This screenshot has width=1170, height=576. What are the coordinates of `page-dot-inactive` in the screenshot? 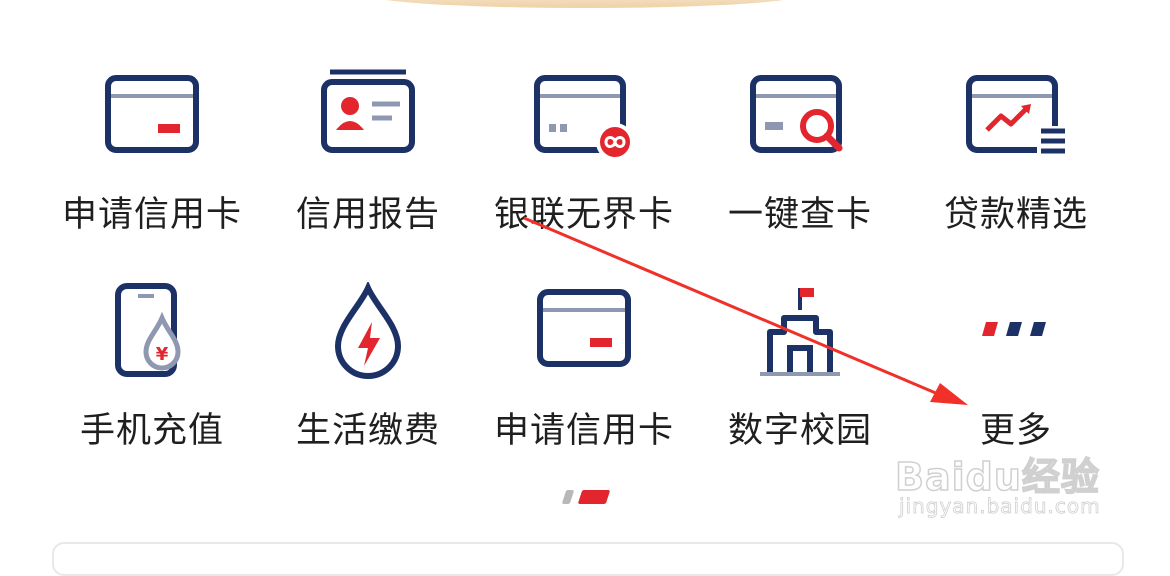 It's located at (568, 497).